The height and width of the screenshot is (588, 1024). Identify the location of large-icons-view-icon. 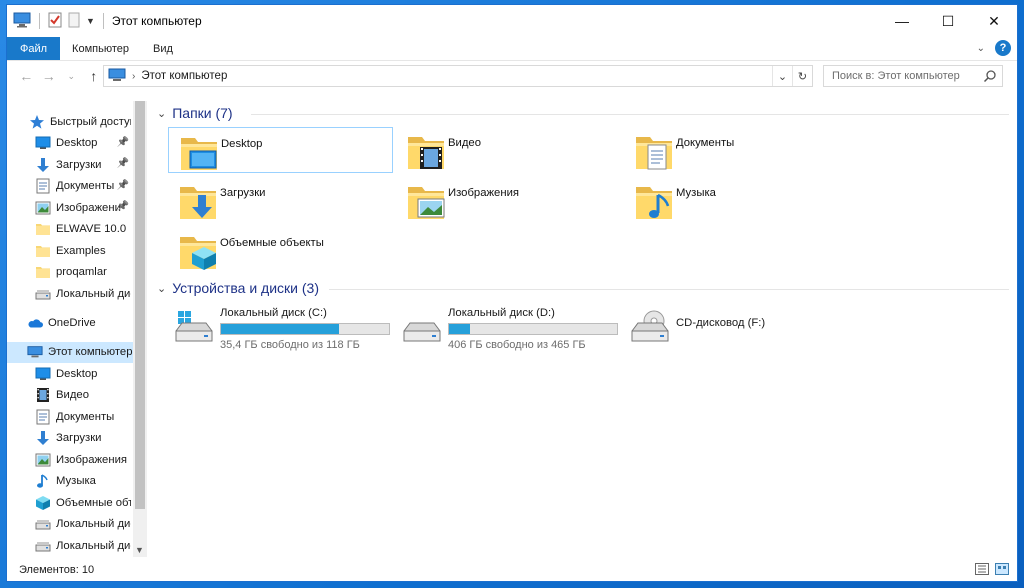
(1002, 570).